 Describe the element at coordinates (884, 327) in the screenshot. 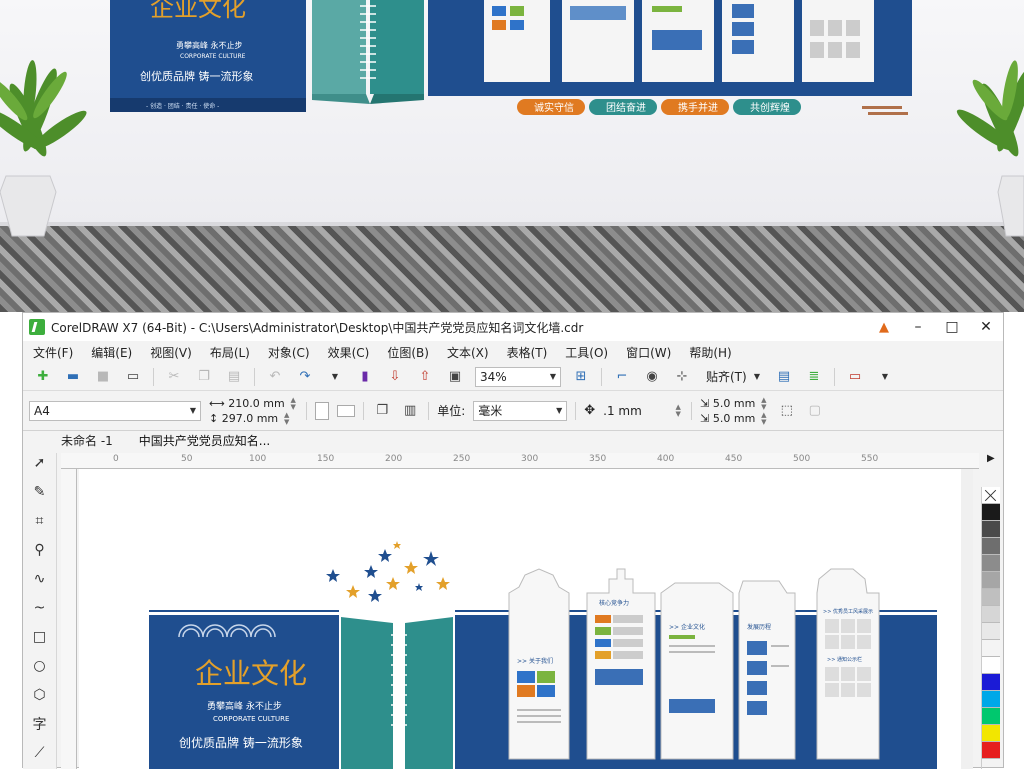

I see `user-account-icon: ▲` at that location.